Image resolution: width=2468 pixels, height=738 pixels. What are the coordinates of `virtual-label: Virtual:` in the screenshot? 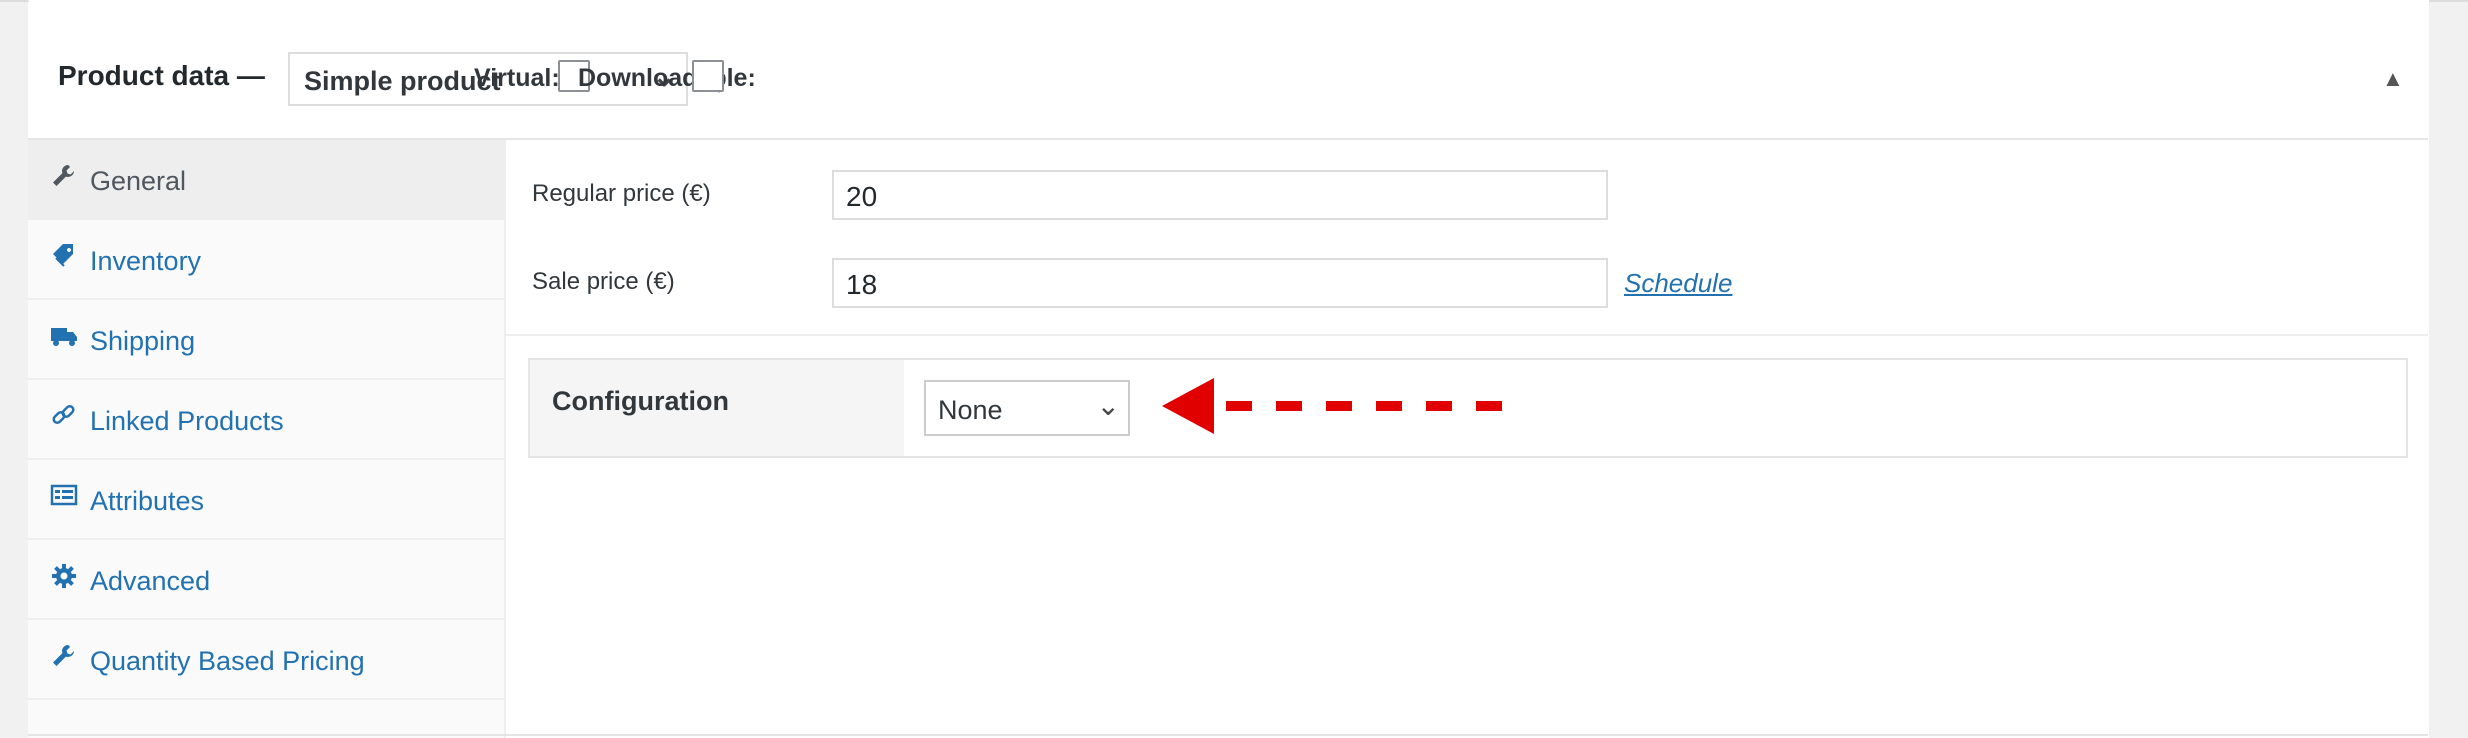 It's located at (517, 78).